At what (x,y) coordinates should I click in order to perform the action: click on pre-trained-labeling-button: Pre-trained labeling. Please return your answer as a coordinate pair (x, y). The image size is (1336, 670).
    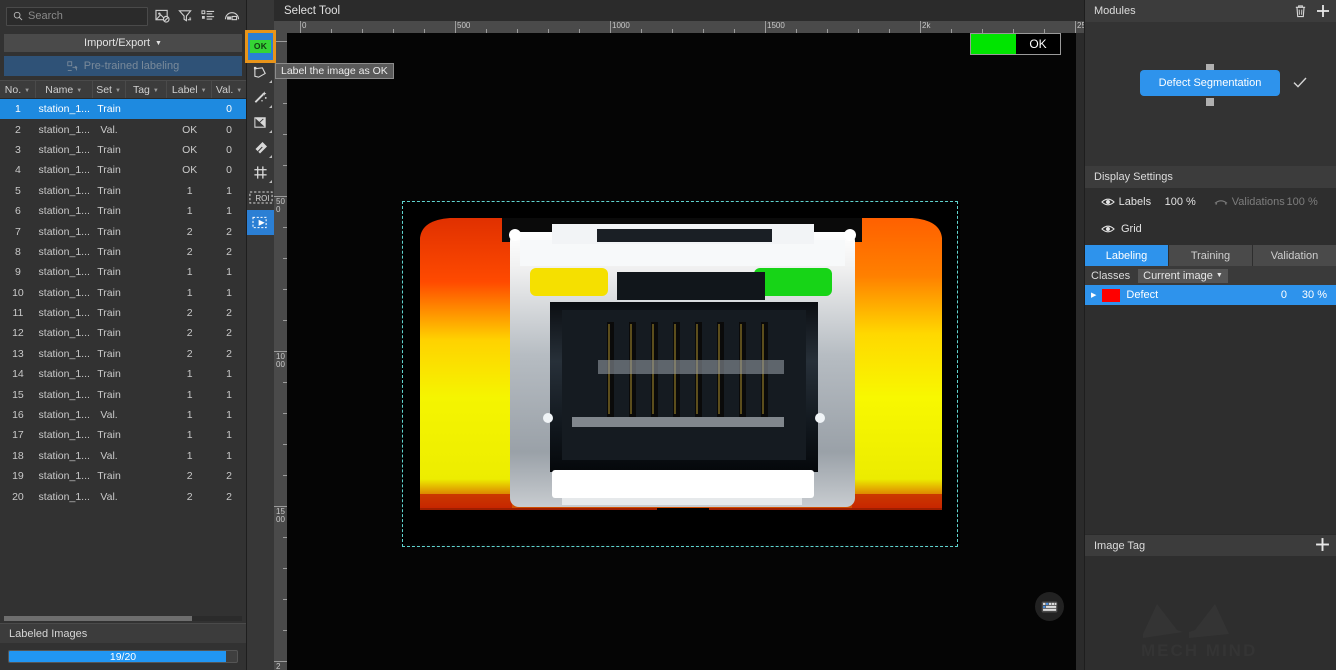
    Looking at the image, I should click on (123, 66).